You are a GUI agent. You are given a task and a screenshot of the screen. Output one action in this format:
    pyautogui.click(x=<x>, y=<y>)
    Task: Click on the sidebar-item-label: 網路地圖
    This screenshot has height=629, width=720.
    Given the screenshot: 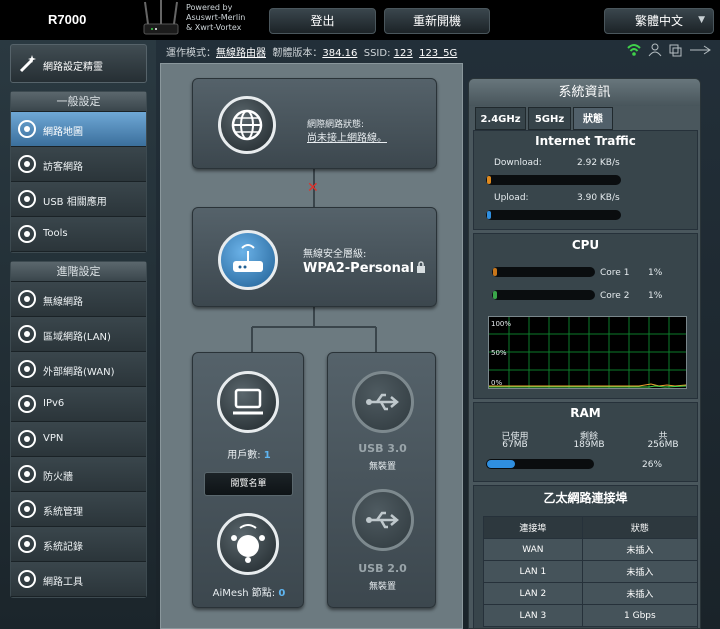 What is the action you would take?
    pyautogui.click(x=63, y=132)
    